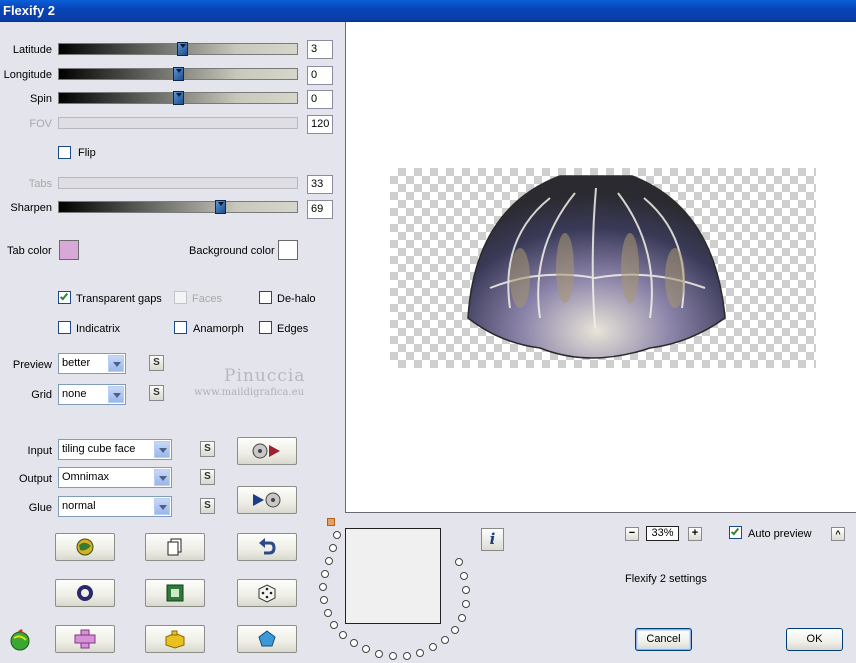  What do you see at coordinates (393, 576) in the screenshot?
I see `navigator-thumbnail` at bounding box center [393, 576].